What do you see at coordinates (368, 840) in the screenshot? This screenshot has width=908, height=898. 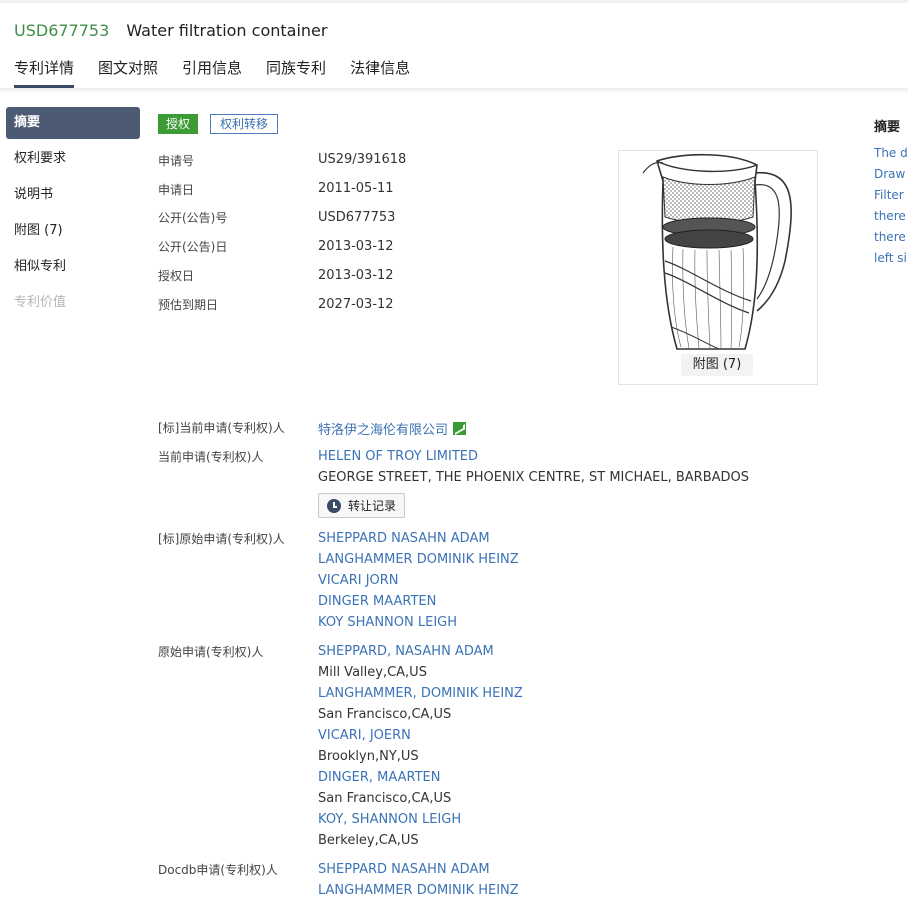 I see `original-applicant-location: Berkeley,CA,US` at bounding box center [368, 840].